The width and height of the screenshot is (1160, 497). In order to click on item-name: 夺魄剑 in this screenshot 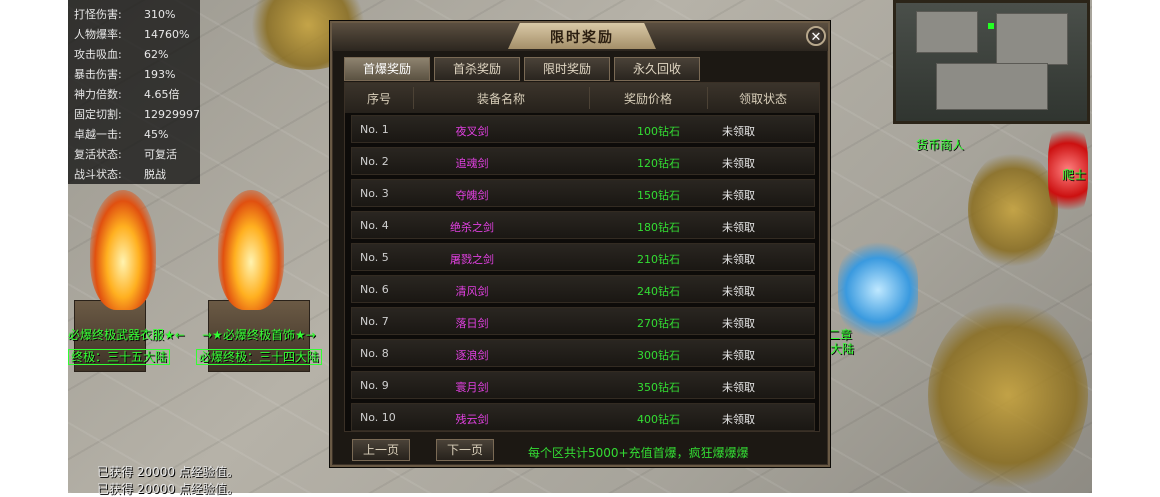, I will do `click(472, 195)`.